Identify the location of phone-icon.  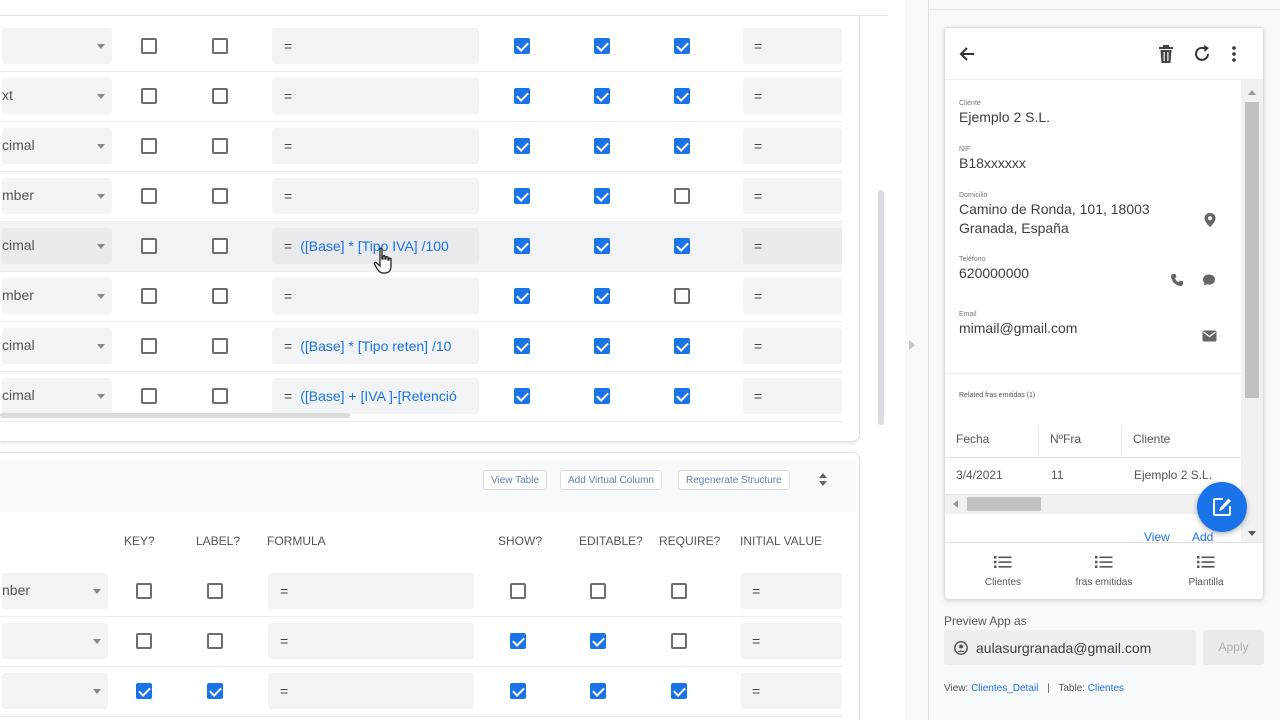
(1177, 280).